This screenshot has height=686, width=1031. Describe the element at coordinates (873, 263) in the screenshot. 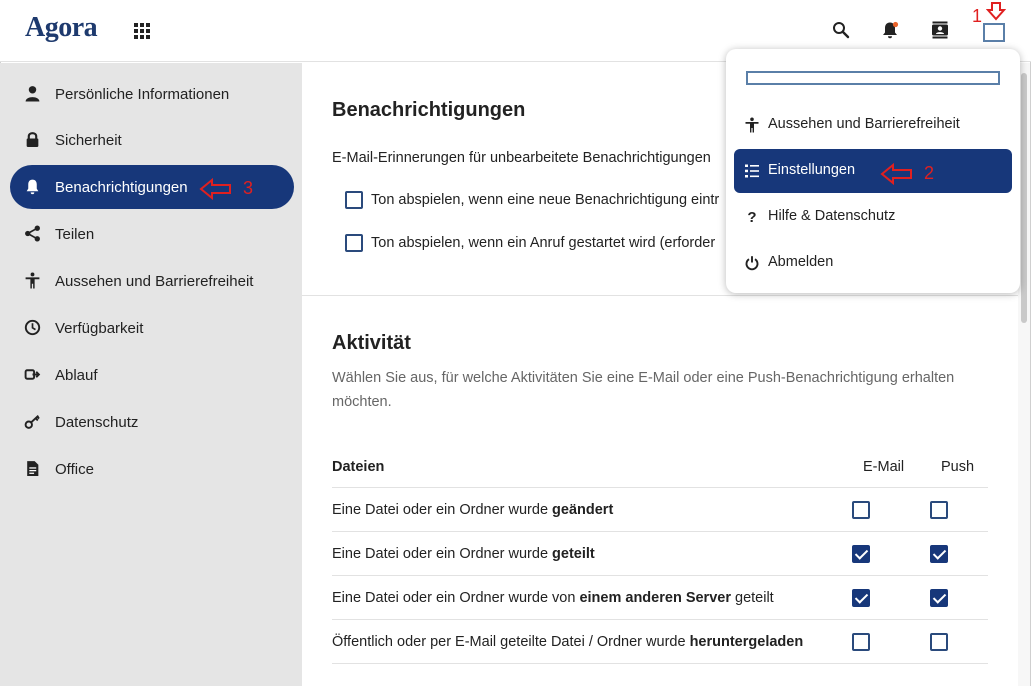

I see `menu-item-logout: Abmelden` at that location.